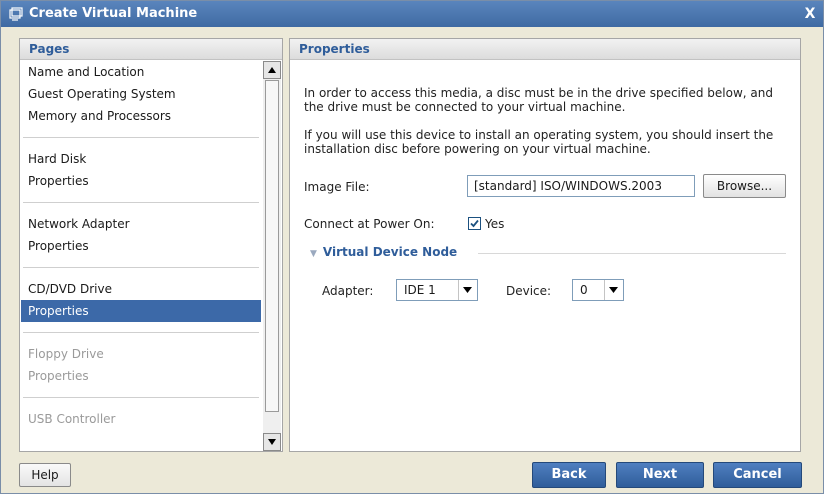 This screenshot has width=824, height=494. What do you see at coordinates (141, 159) in the screenshot?
I see `page-item: Hard Disk` at bounding box center [141, 159].